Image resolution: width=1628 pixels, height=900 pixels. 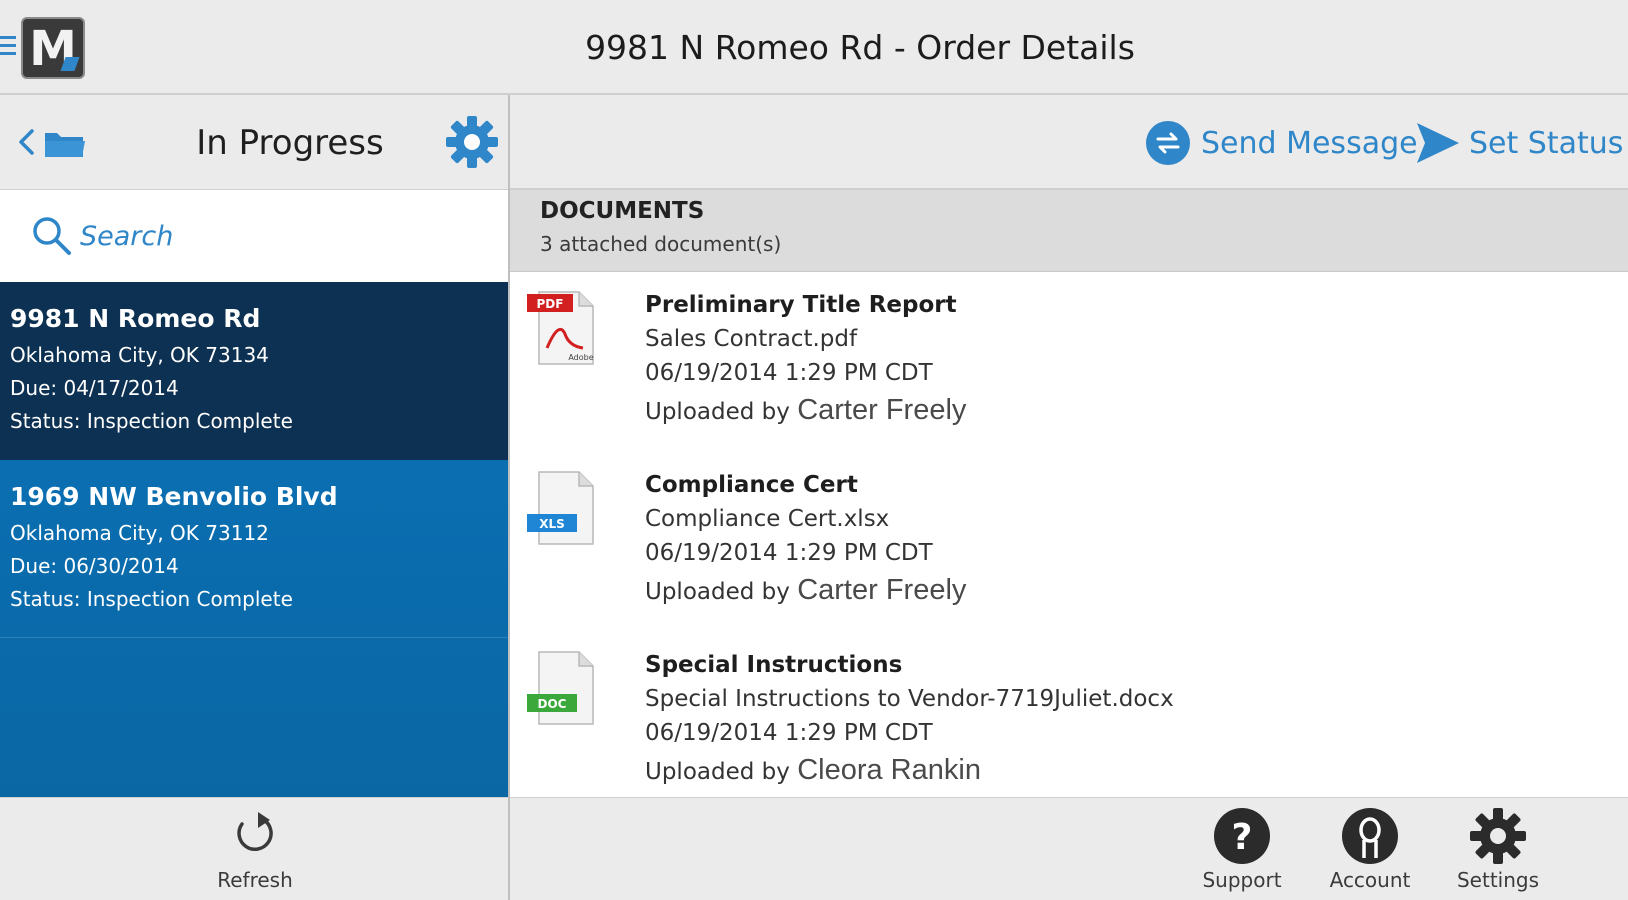 I want to click on support-button: ? Support, so click(x=1242, y=849).